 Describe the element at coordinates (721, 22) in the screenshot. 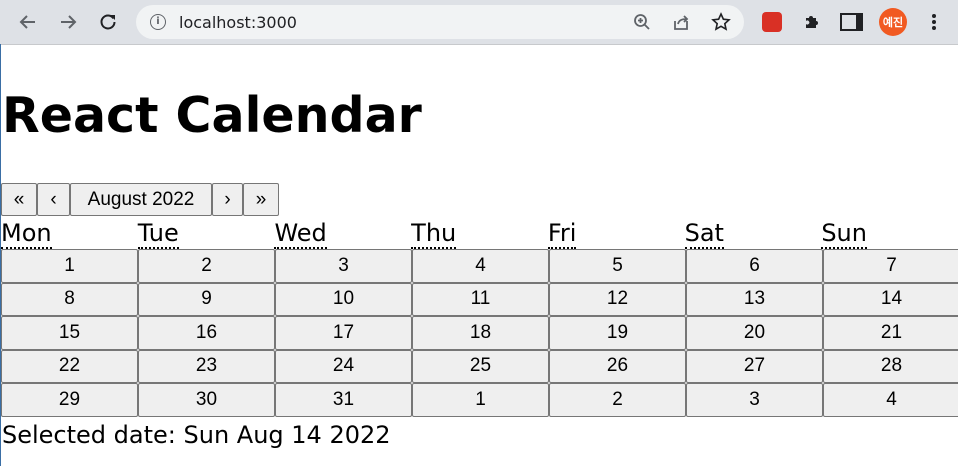

I see `star-icon` at that location.